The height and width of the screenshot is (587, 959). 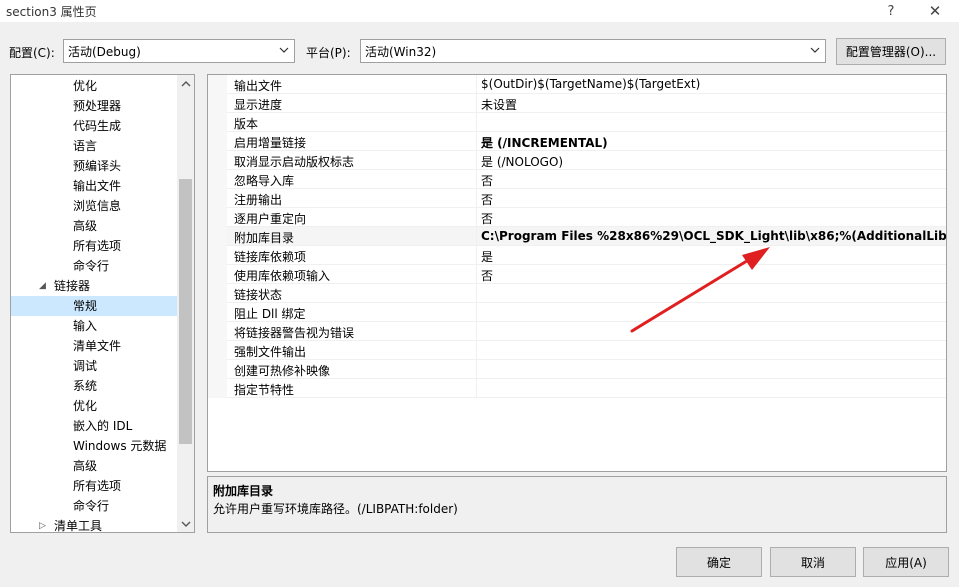 I want to click on property-name: 创建可热修补映像, so click(x=282, y=371).